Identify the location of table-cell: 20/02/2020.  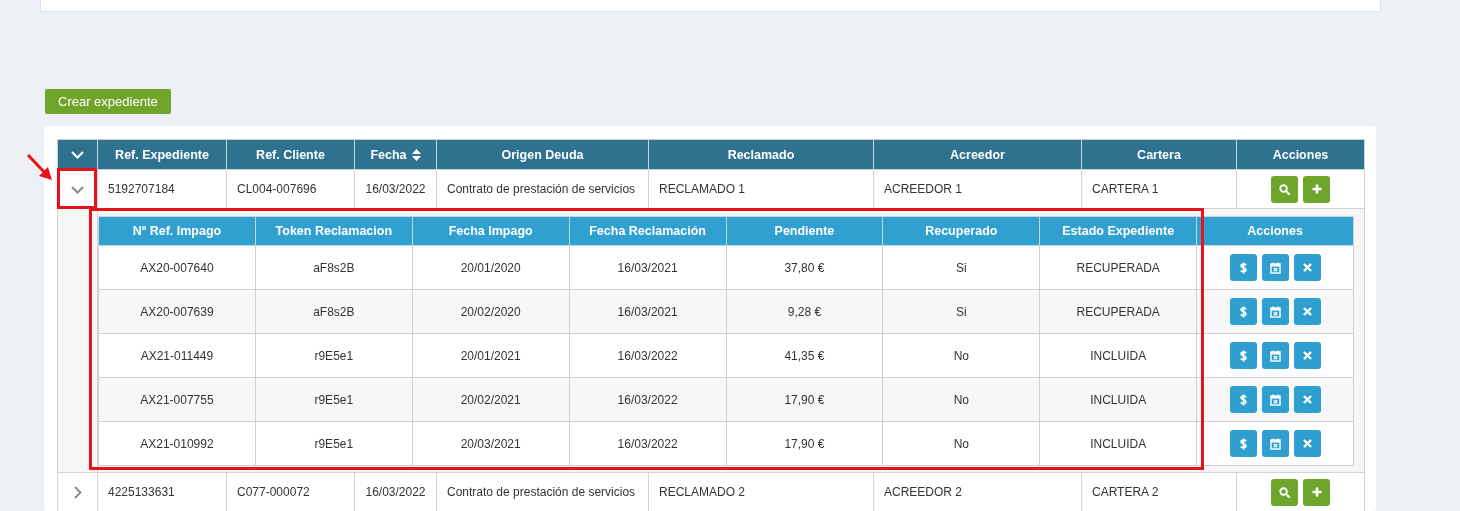
(490, 311).